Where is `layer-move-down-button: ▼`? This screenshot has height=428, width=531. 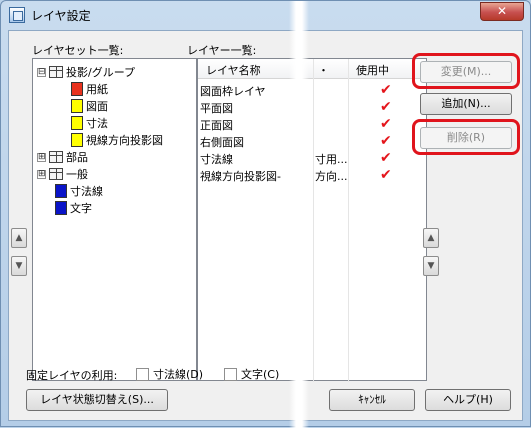 layer-move-down-button: ▼ is located at coordinates (431, 266).